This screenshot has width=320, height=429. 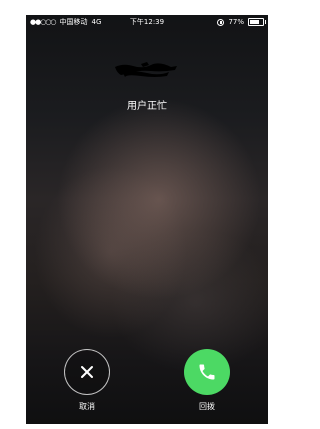 I want to click on caller-name-redacted, so click(x=146, y=69).